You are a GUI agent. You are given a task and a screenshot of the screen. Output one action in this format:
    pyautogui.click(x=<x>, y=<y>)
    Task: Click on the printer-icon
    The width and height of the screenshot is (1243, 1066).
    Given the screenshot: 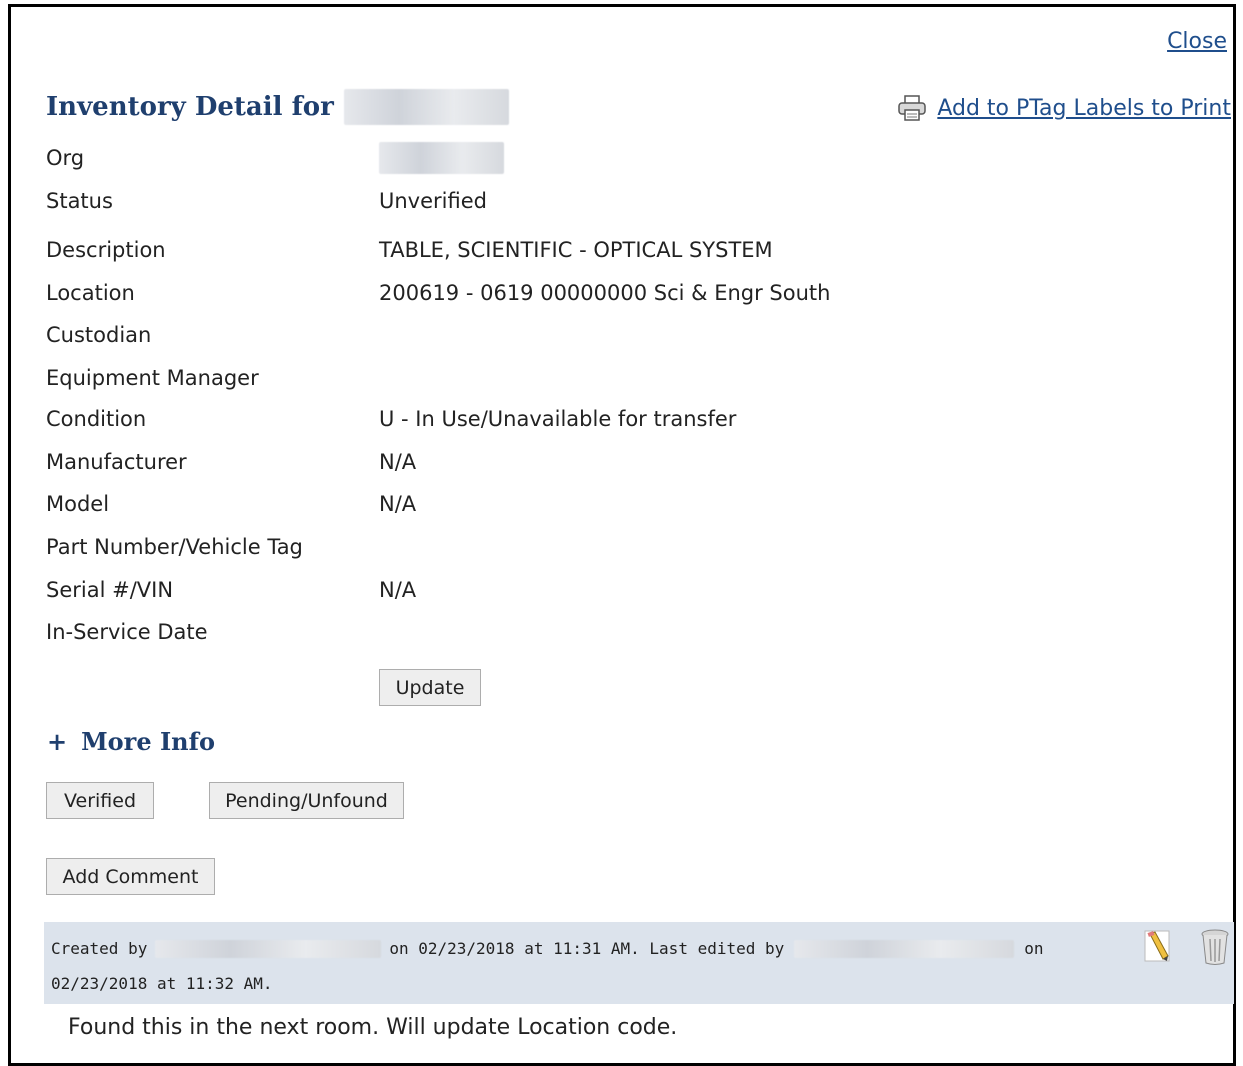 What is the action you would take?
    pyautogui.click(x=912, y=108)
    